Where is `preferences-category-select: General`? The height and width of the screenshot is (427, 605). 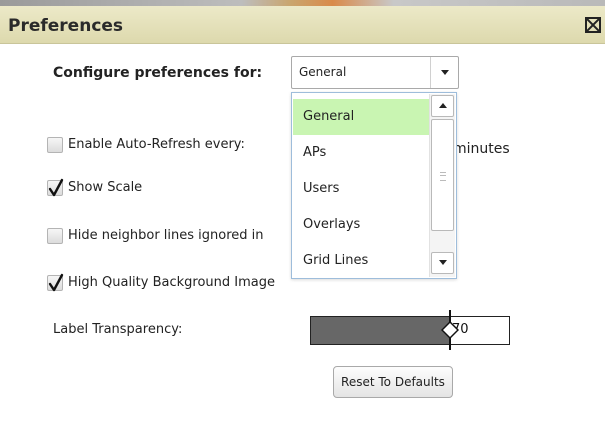 preferences-category-select: General is located at coordinates (375, 72).